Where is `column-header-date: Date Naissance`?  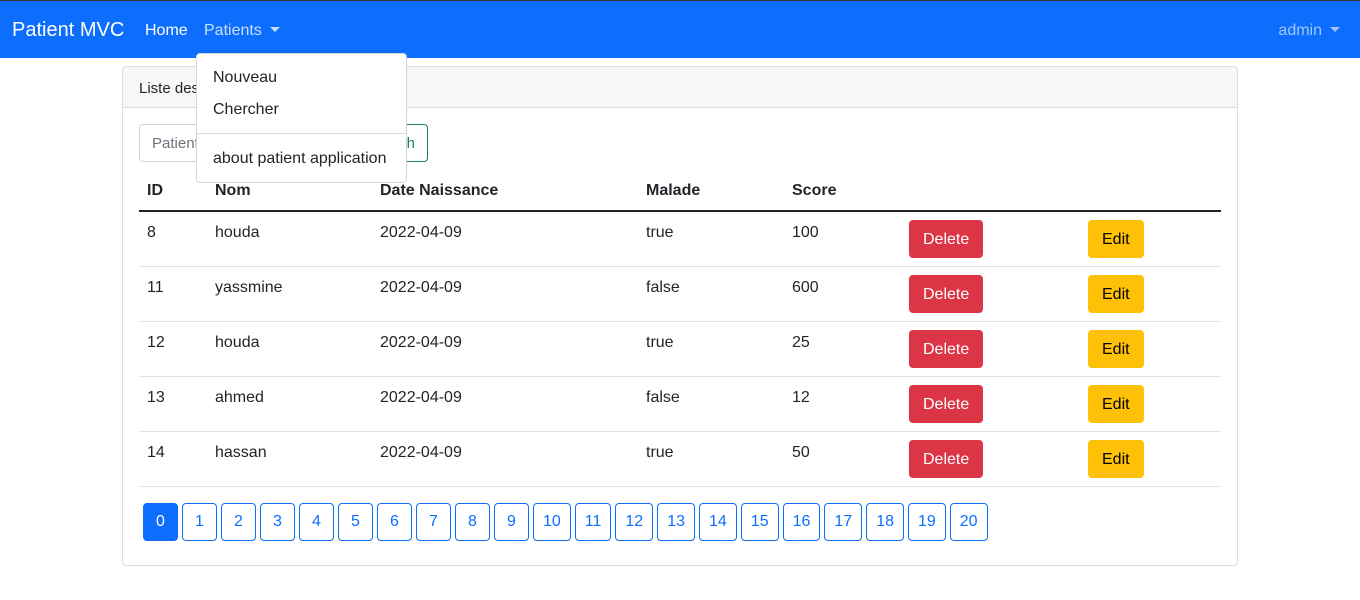 column-header-date: Date Naissance is located at coordinates (505, 192).